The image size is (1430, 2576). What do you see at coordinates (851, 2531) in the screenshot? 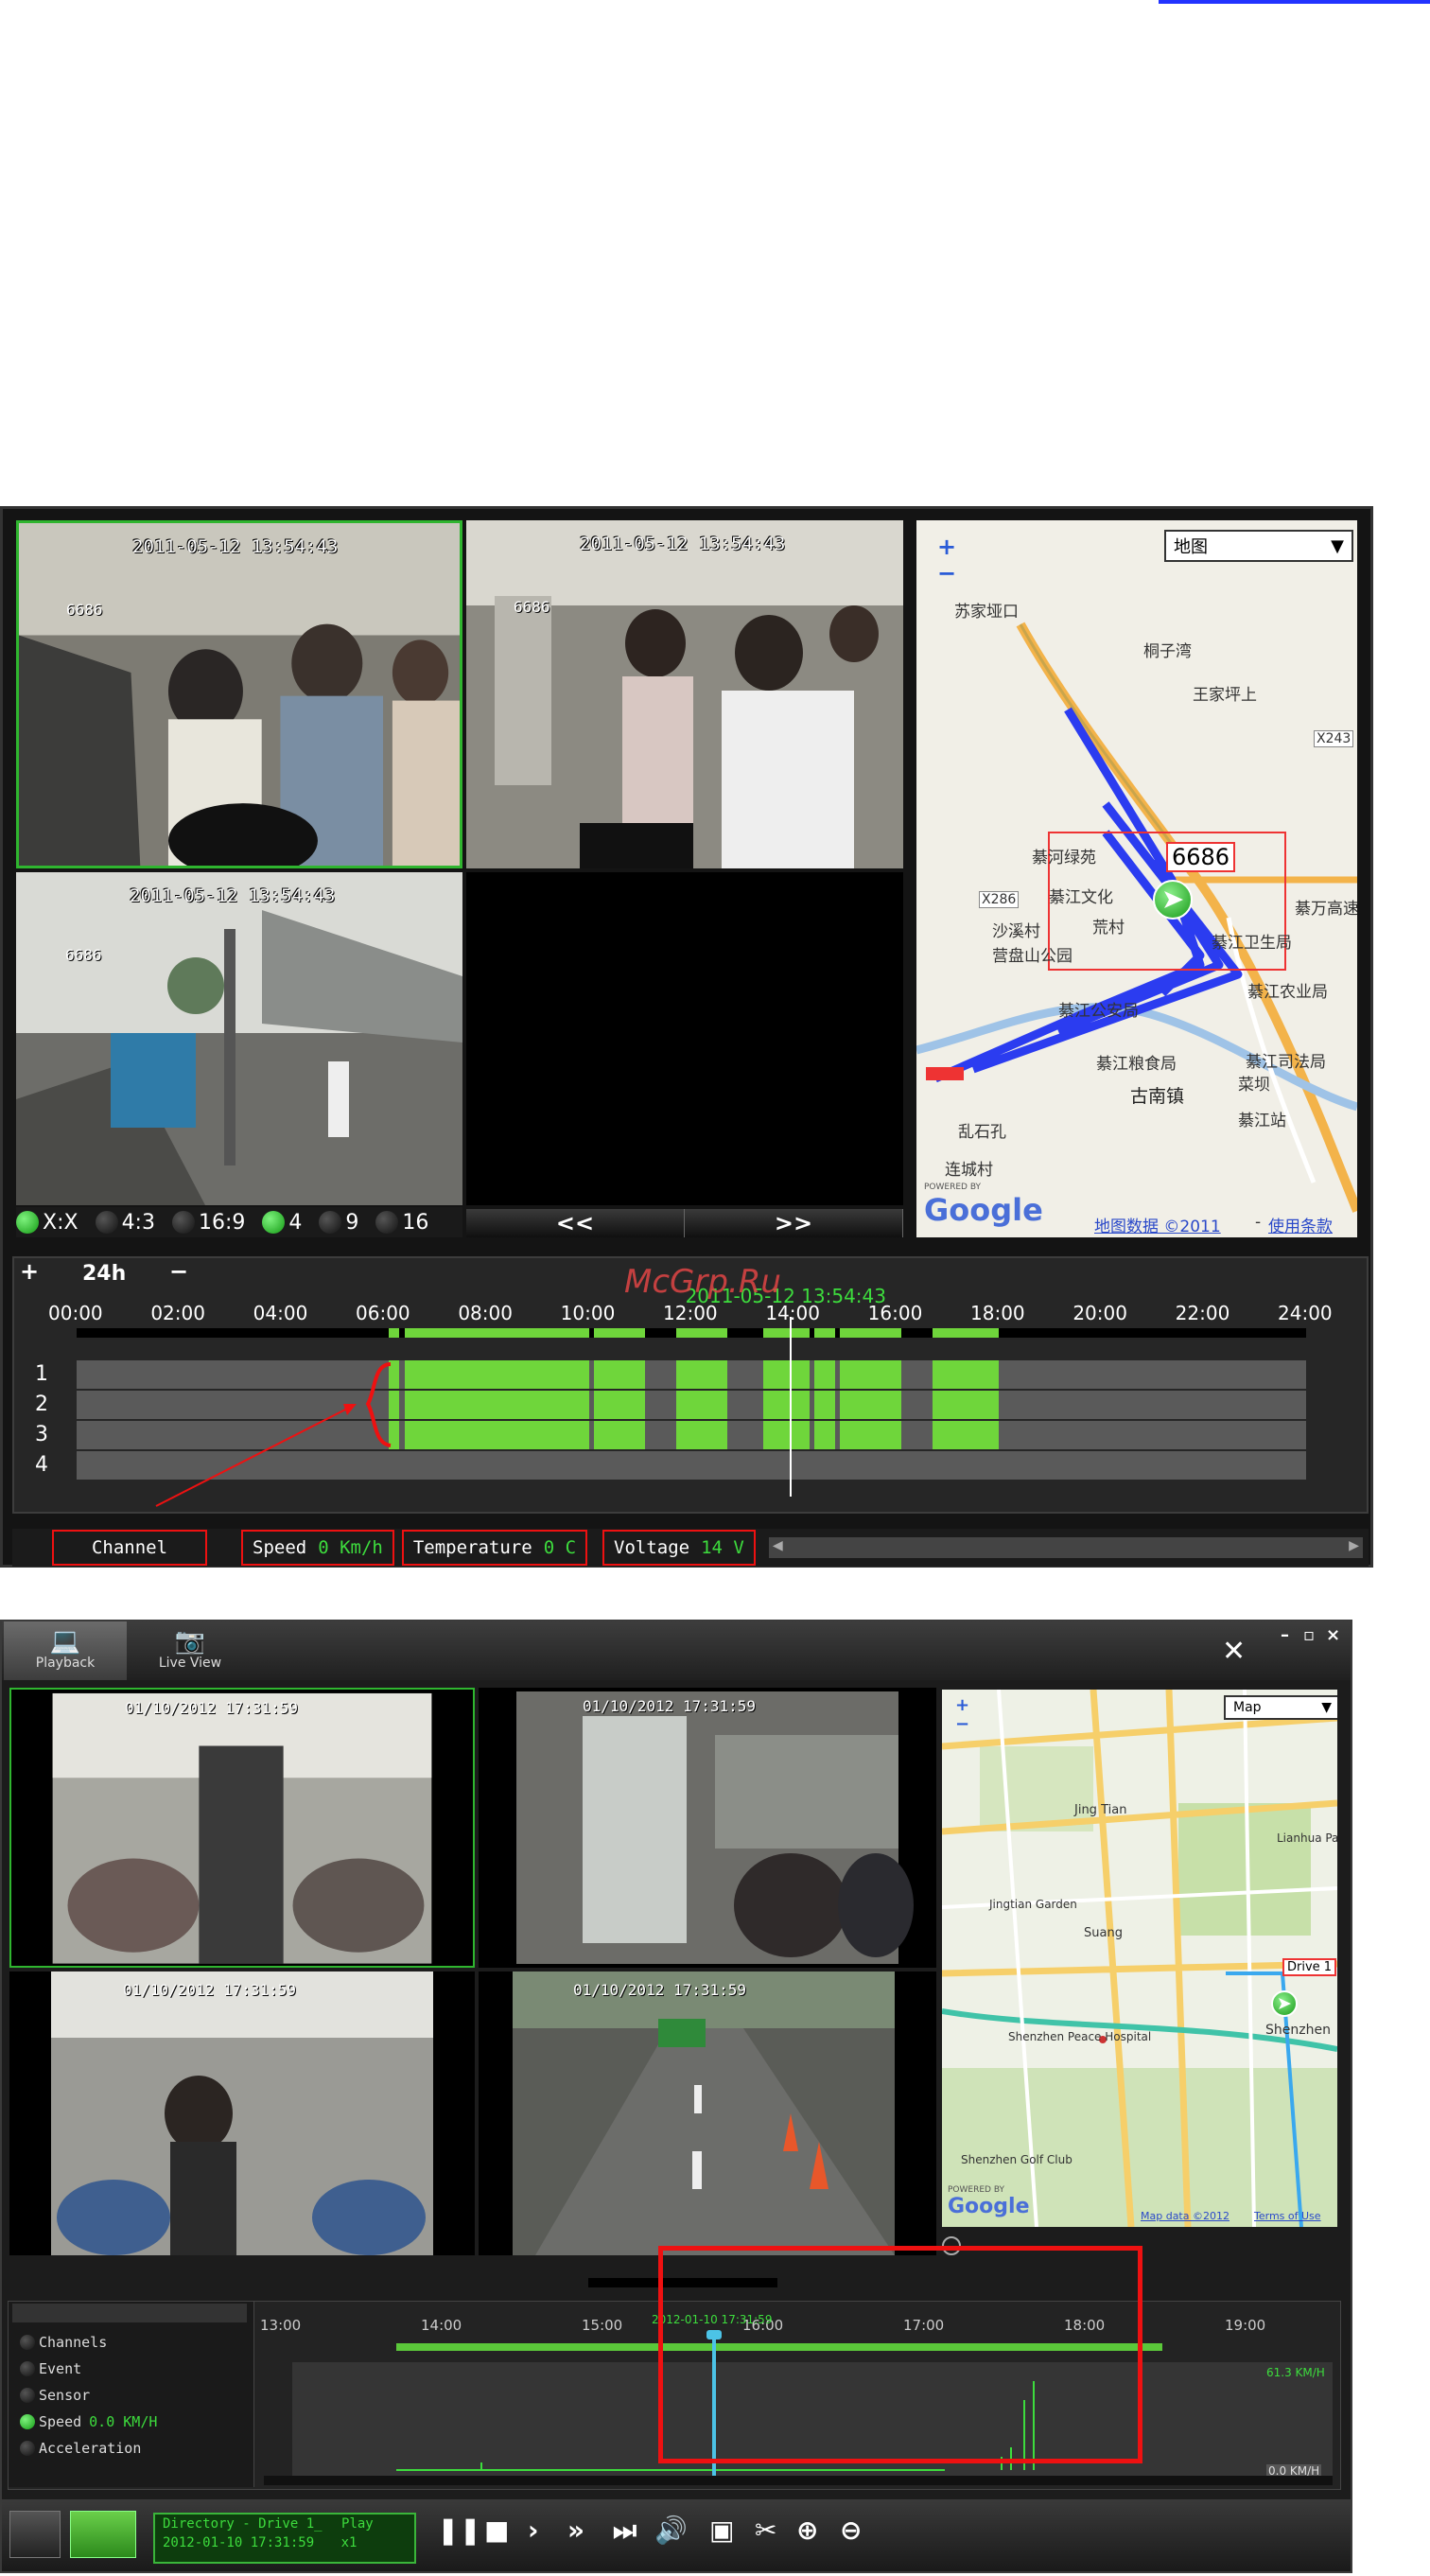
I see `zoom-out-button: ⊖` at bounding box center [851, 2531].